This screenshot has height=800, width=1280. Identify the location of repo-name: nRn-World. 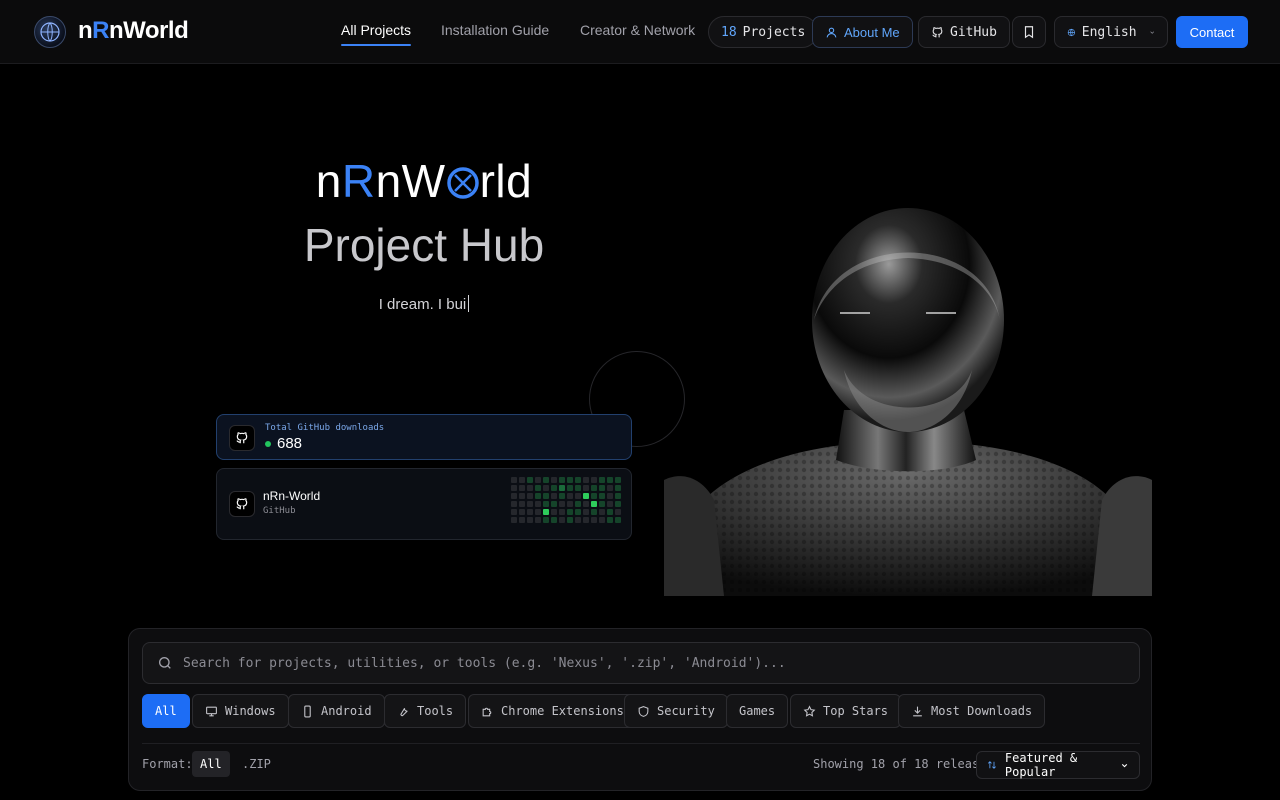
(292, 496).